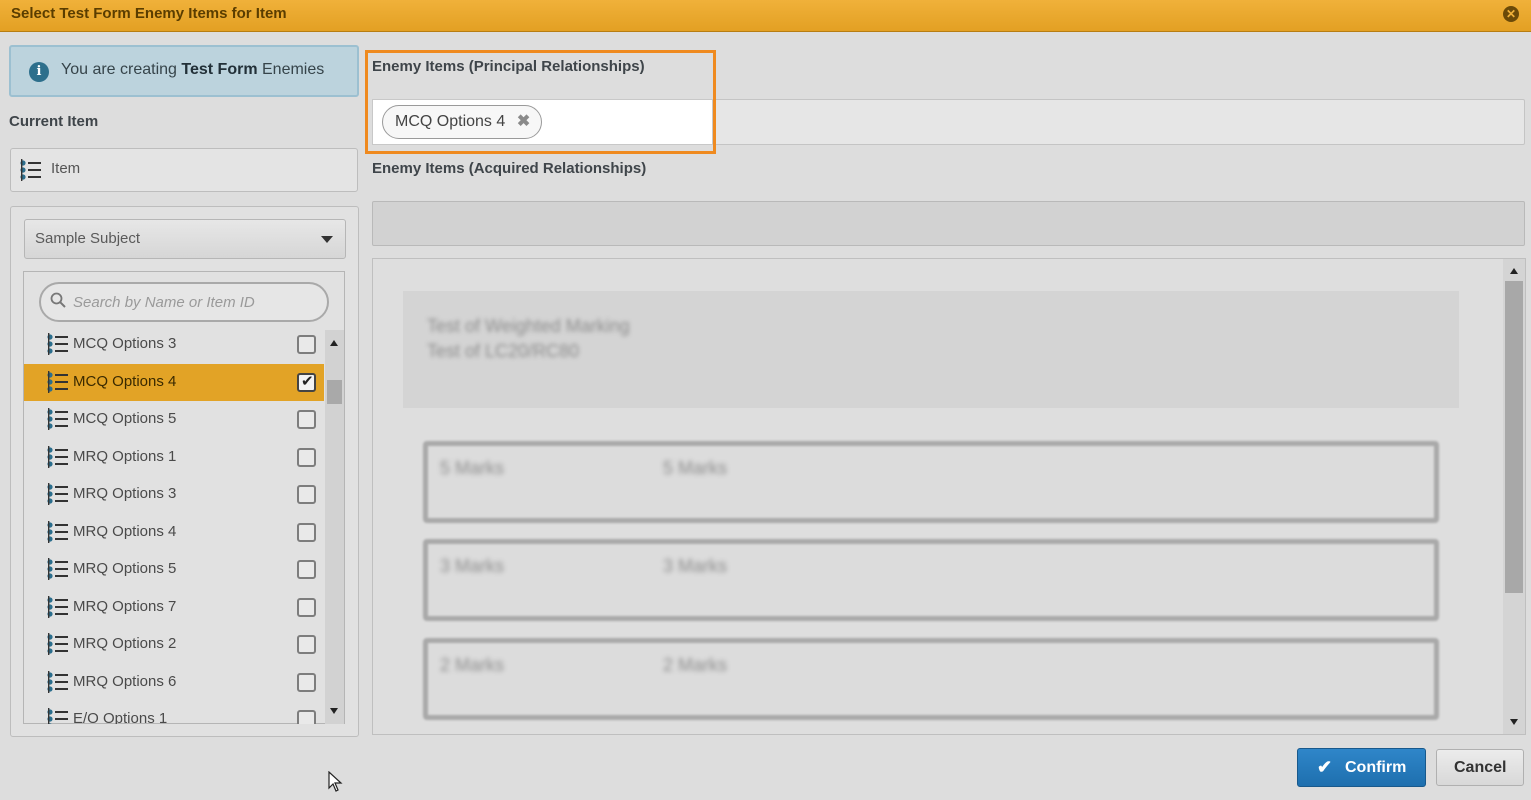  Describe the element at coordinates (125, 606) in the screenshot. I see `list-item-label: MRQ Options 7` at that location.